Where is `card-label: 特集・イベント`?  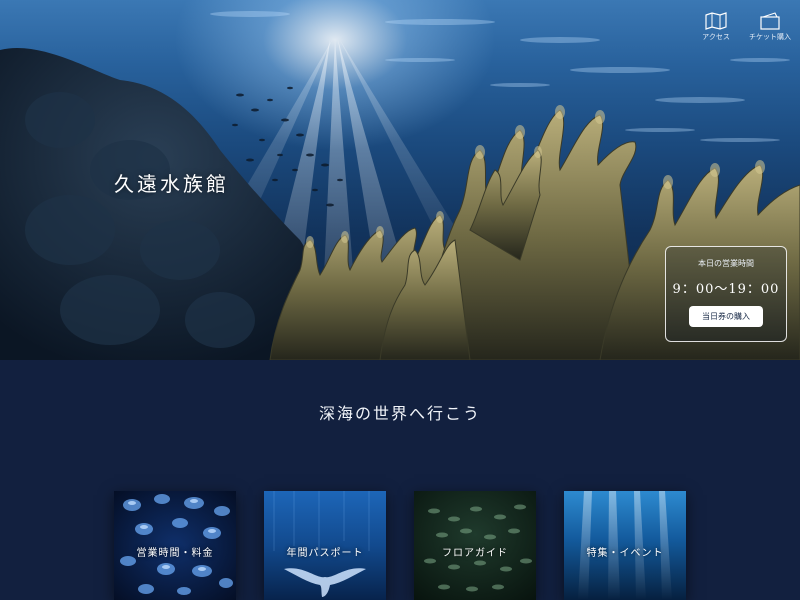 card-label: 特集・イベント is located at coordinates (625, 553).